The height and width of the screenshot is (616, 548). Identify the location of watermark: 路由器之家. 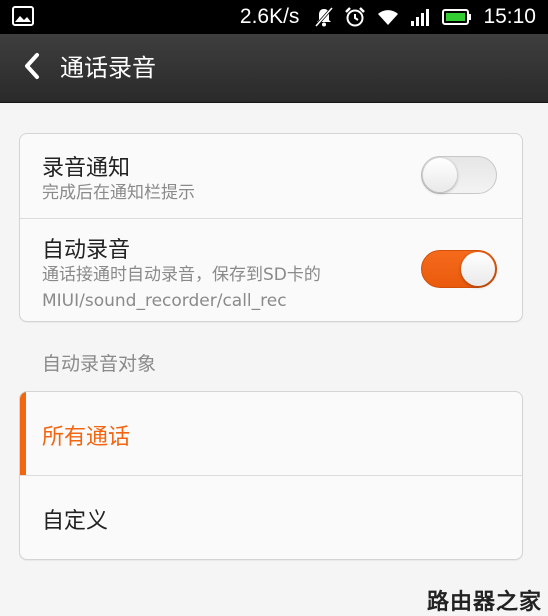
(484, 602).